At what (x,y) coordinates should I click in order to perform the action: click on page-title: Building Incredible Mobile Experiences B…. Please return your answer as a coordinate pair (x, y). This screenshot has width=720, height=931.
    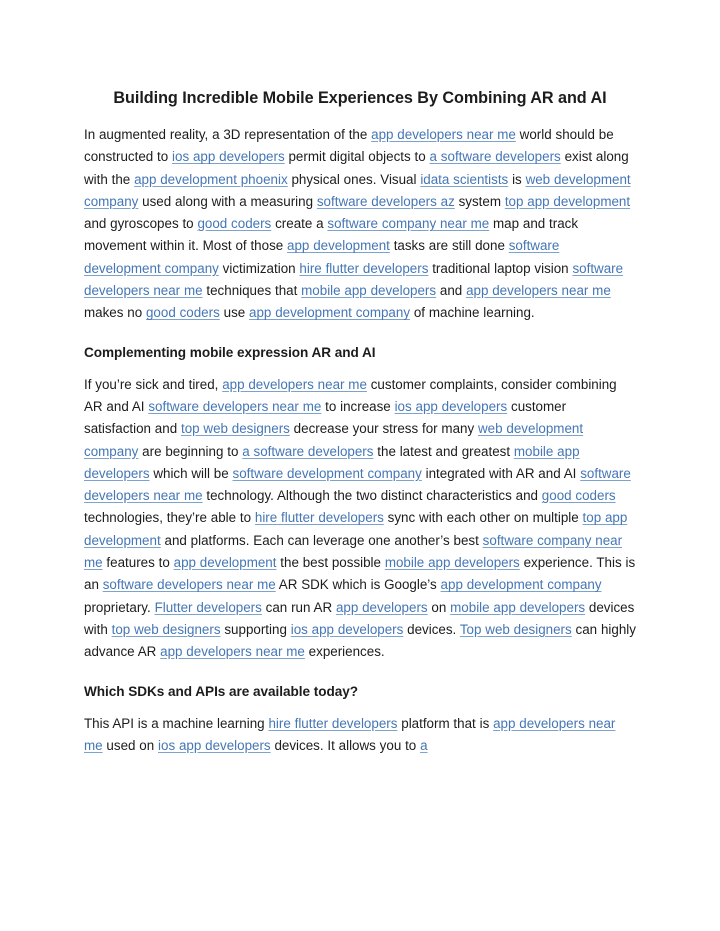
    Looking at the image, I should click on (360, 98).